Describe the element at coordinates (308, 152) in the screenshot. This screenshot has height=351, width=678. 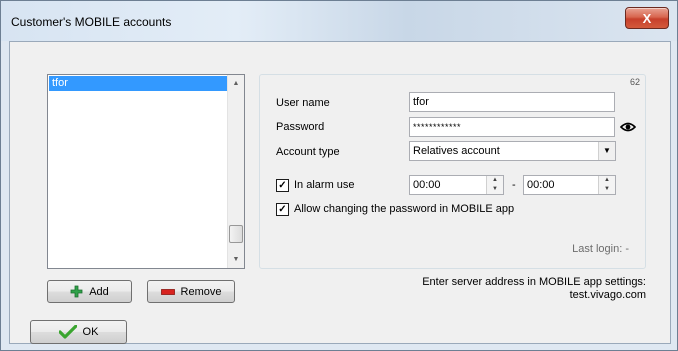
I see `account-type-label: Account type` at that location.